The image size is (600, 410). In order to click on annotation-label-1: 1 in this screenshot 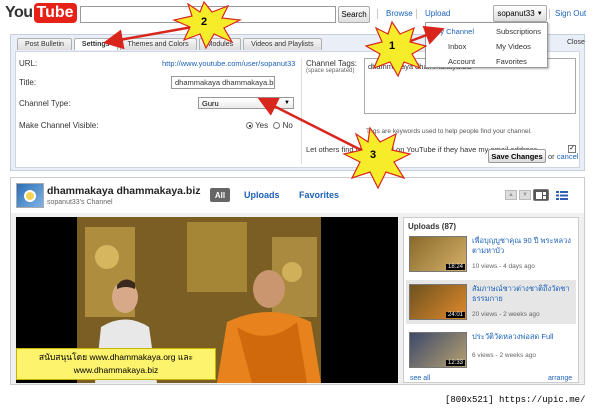, I will do `click(392, 46)`.